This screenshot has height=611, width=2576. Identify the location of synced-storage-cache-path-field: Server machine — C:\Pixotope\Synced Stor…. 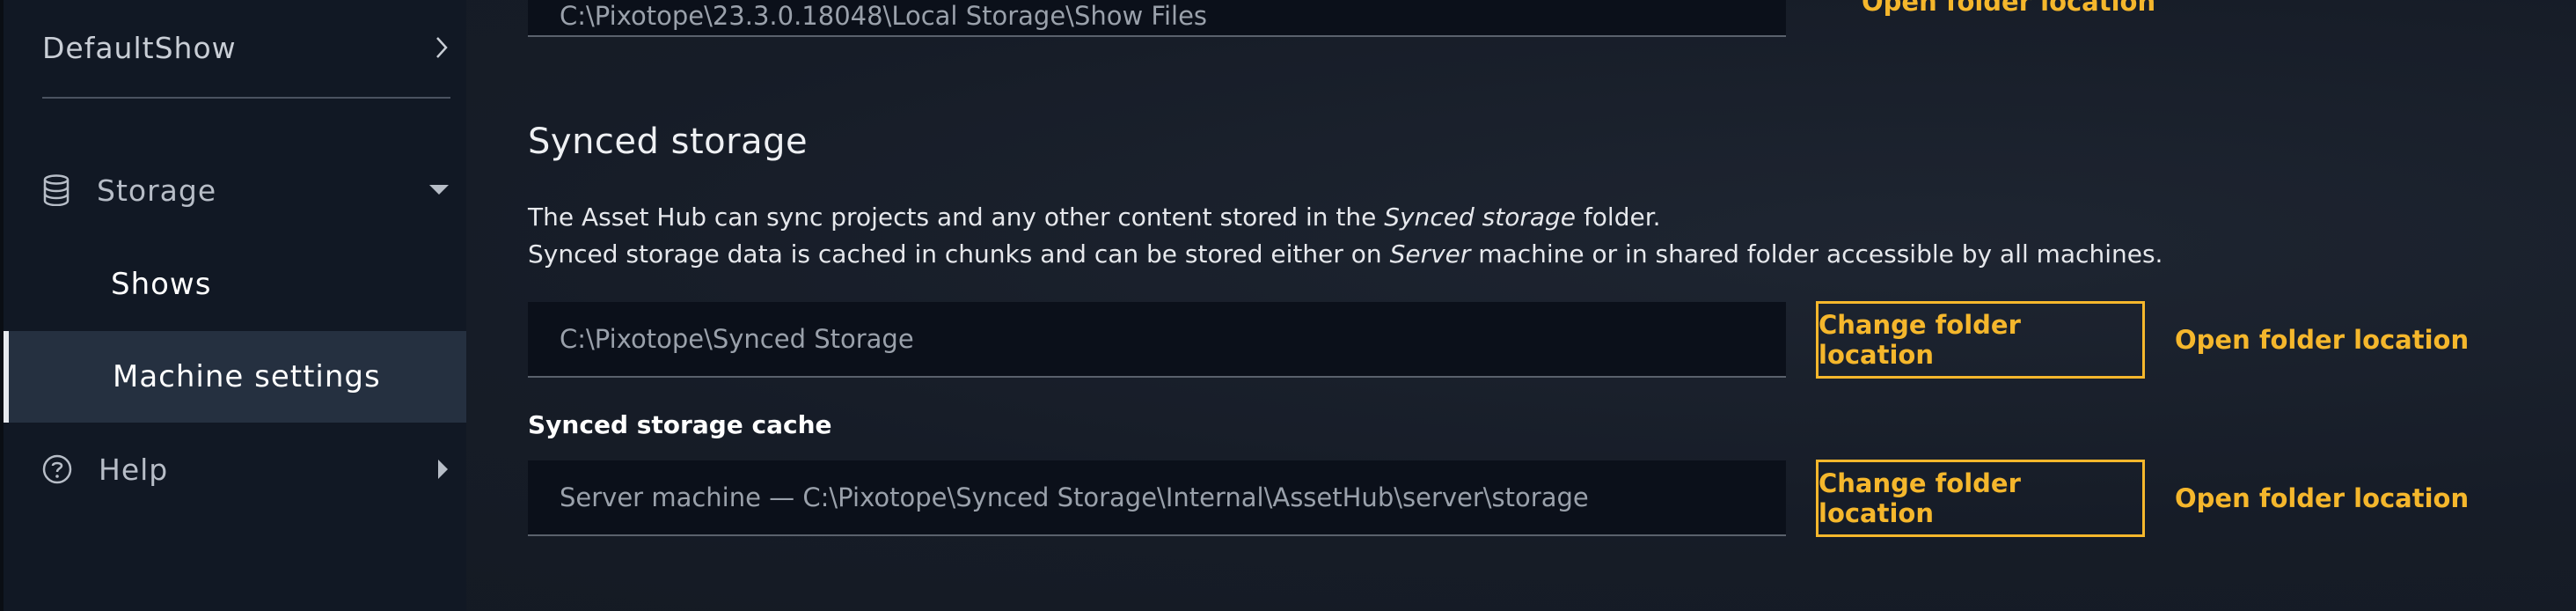
(1157, 498).